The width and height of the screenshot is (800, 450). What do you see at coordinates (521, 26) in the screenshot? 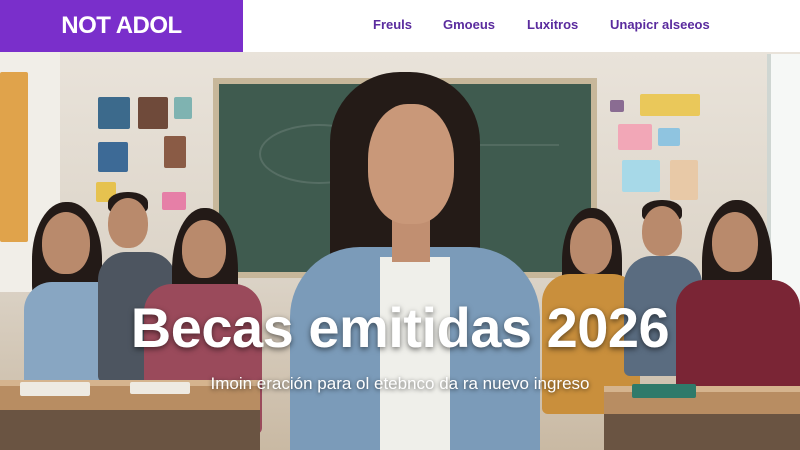
I see `main-nav: Freuls Gmoeus Luxitros Unapicr alseeos` at bounding box center [521, 26].